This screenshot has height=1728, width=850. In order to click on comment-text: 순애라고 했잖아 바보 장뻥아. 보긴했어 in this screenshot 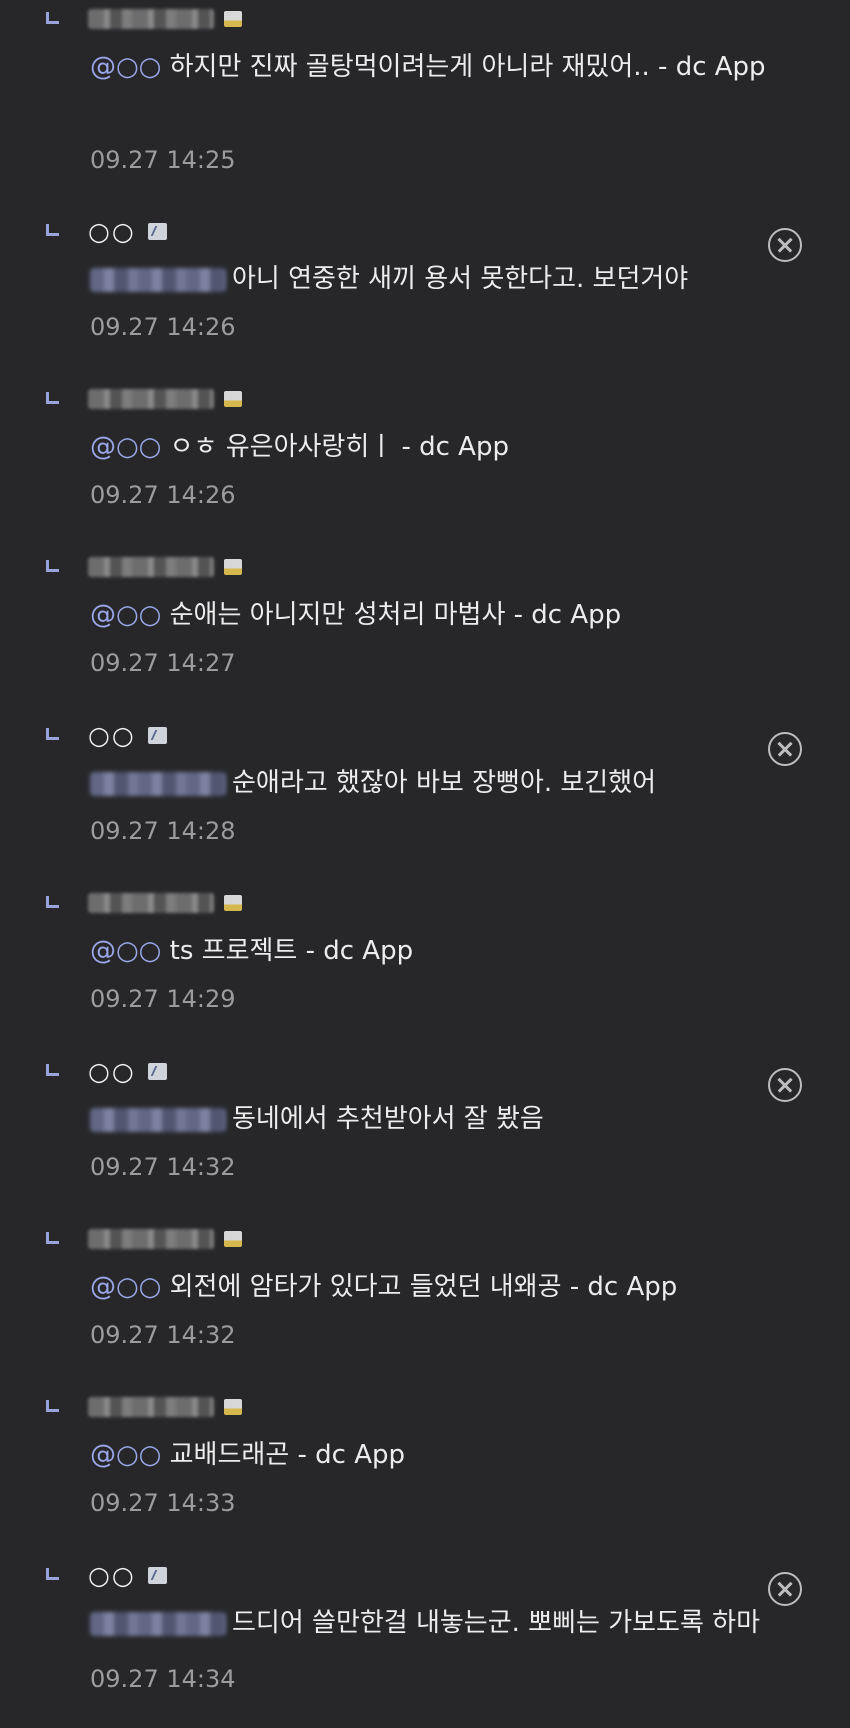, I will do `click(444, 783)`.